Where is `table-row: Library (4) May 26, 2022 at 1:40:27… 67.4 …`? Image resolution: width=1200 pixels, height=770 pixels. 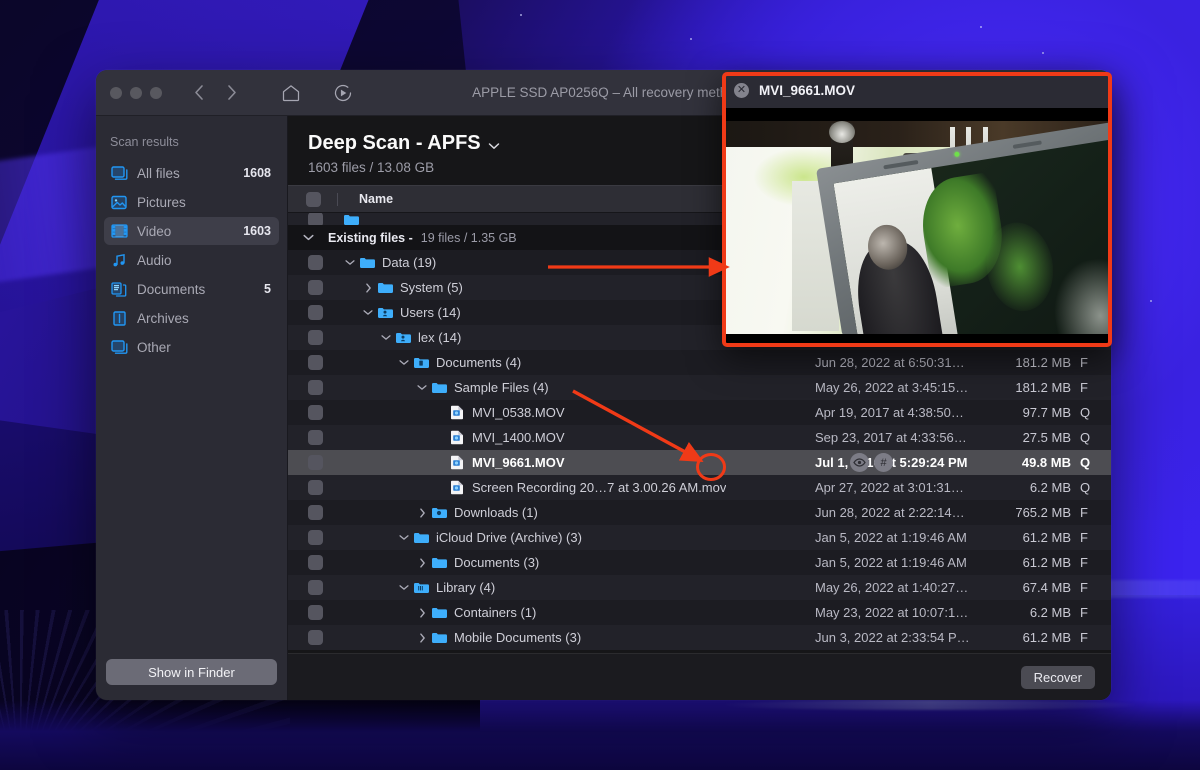 table-row: Library (4) May 26, 2022 at 1:40:27… 67.4 … is located at coordinates (699, 587).